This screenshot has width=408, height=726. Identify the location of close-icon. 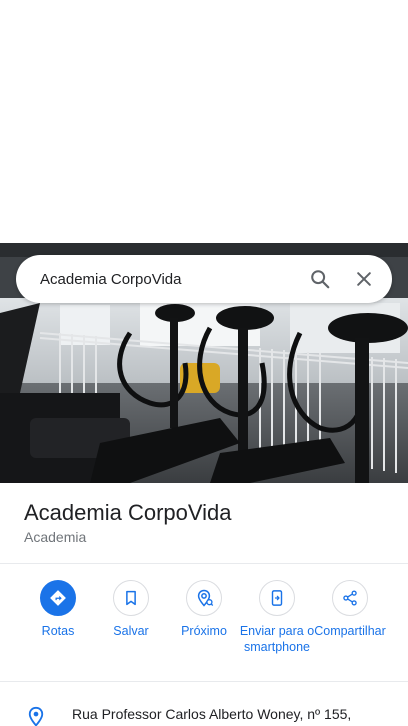
(364, 279).